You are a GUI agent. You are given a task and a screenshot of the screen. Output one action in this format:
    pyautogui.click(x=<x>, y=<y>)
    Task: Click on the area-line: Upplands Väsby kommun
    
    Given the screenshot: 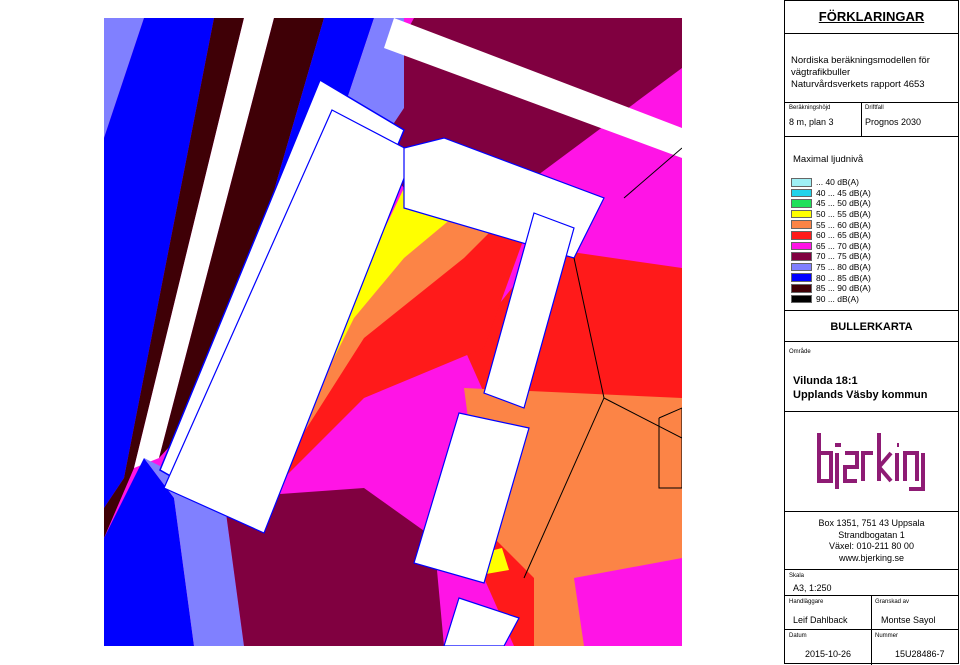 What is the action you would take?
    pyautogui.click(x=860, y=395)
    